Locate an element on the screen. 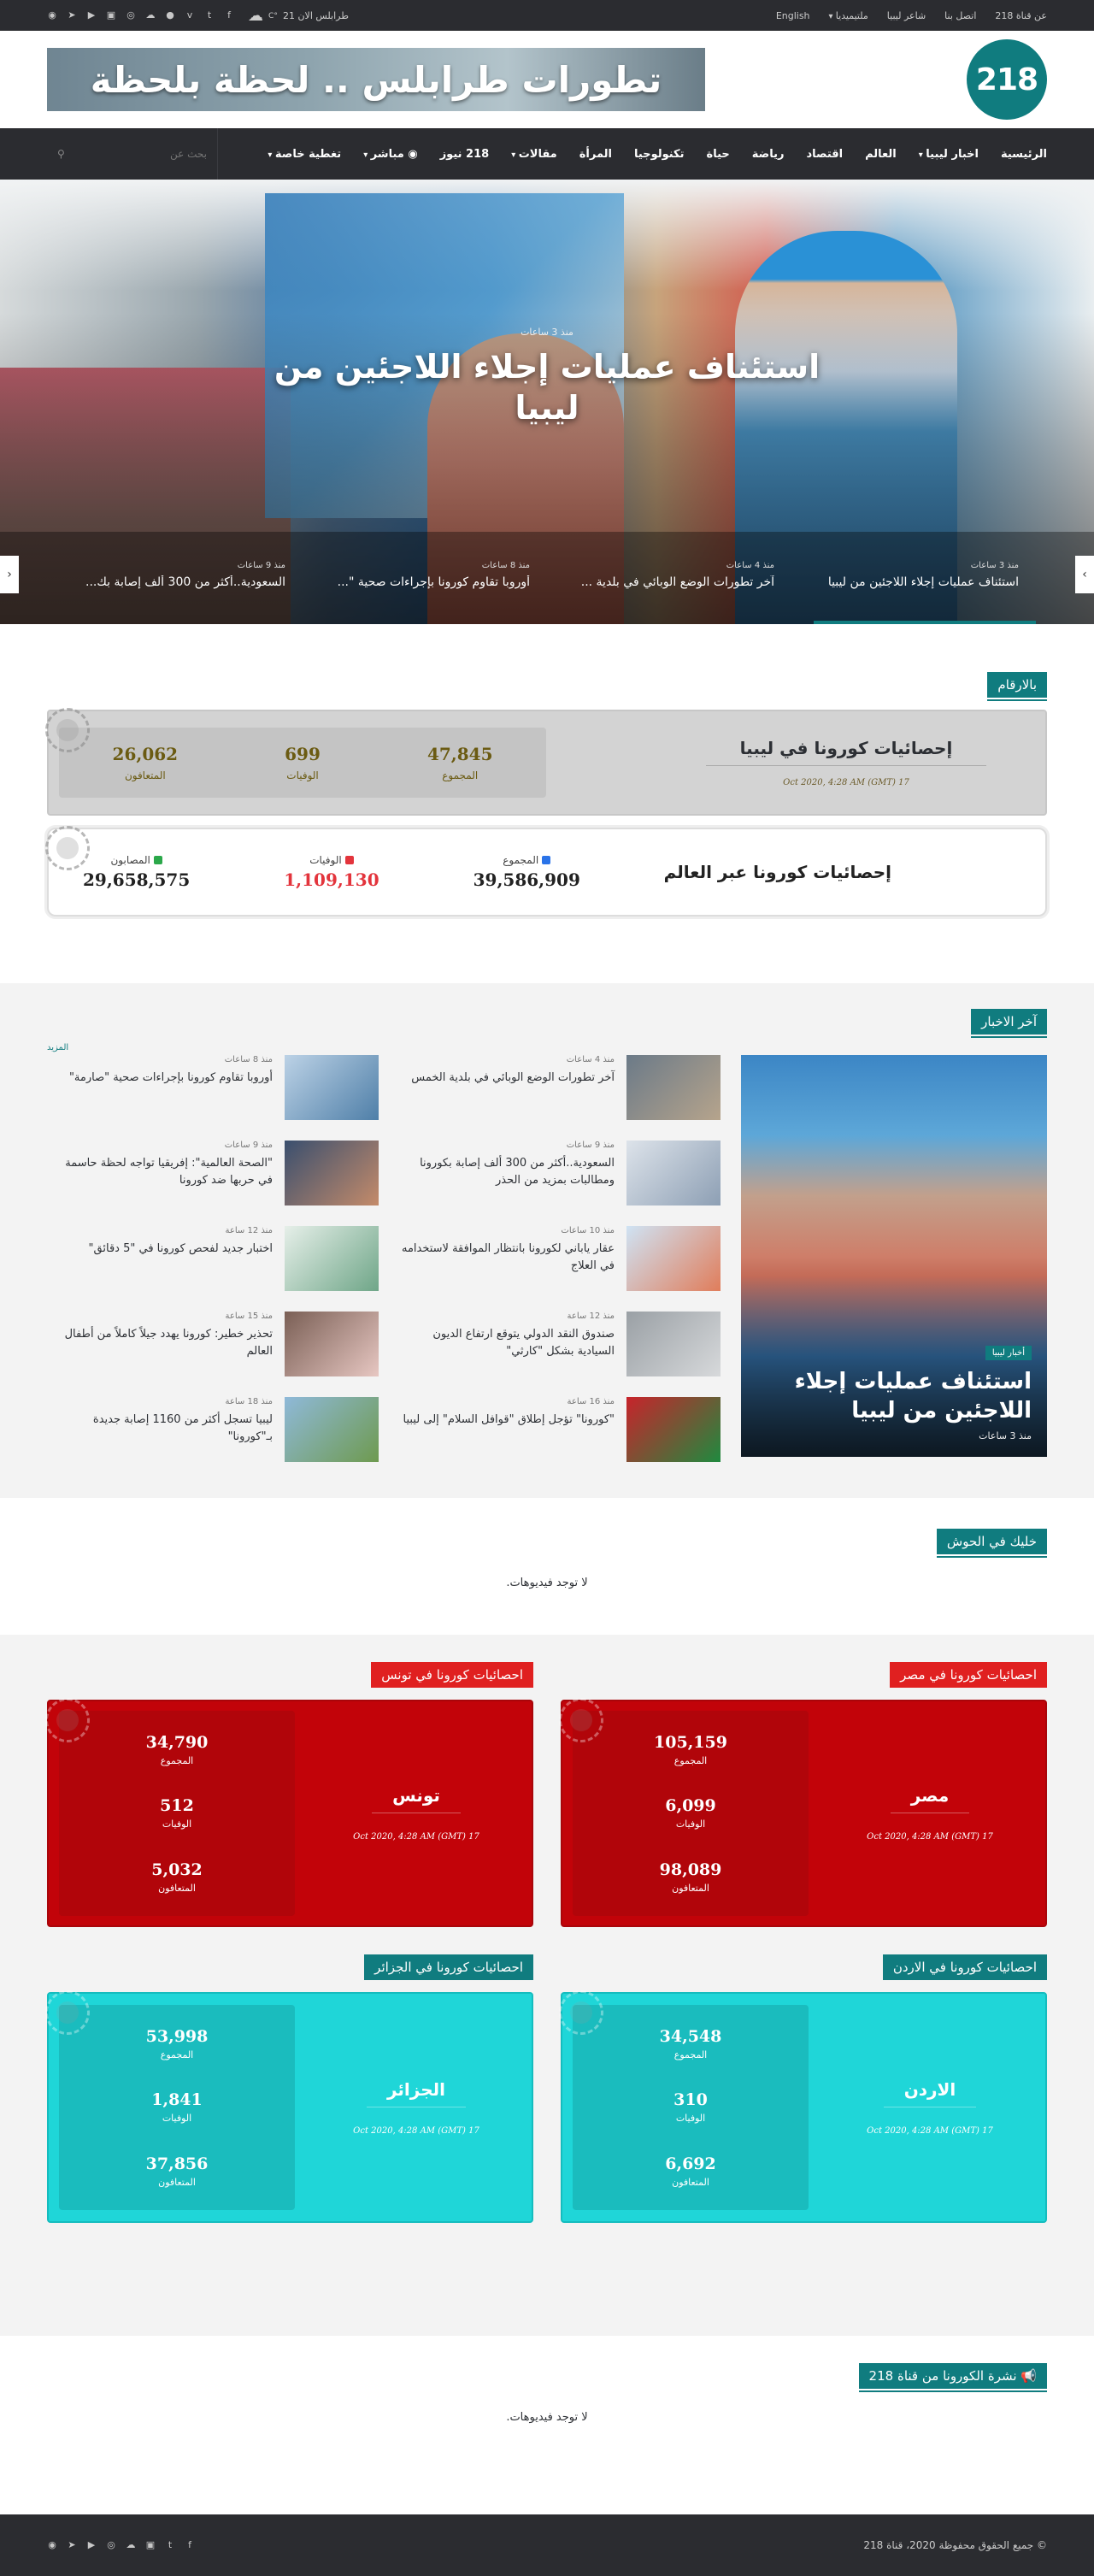 This screenshot has width=1094, height=2576. top-nav-english: English is located at coordinates (793, 16).